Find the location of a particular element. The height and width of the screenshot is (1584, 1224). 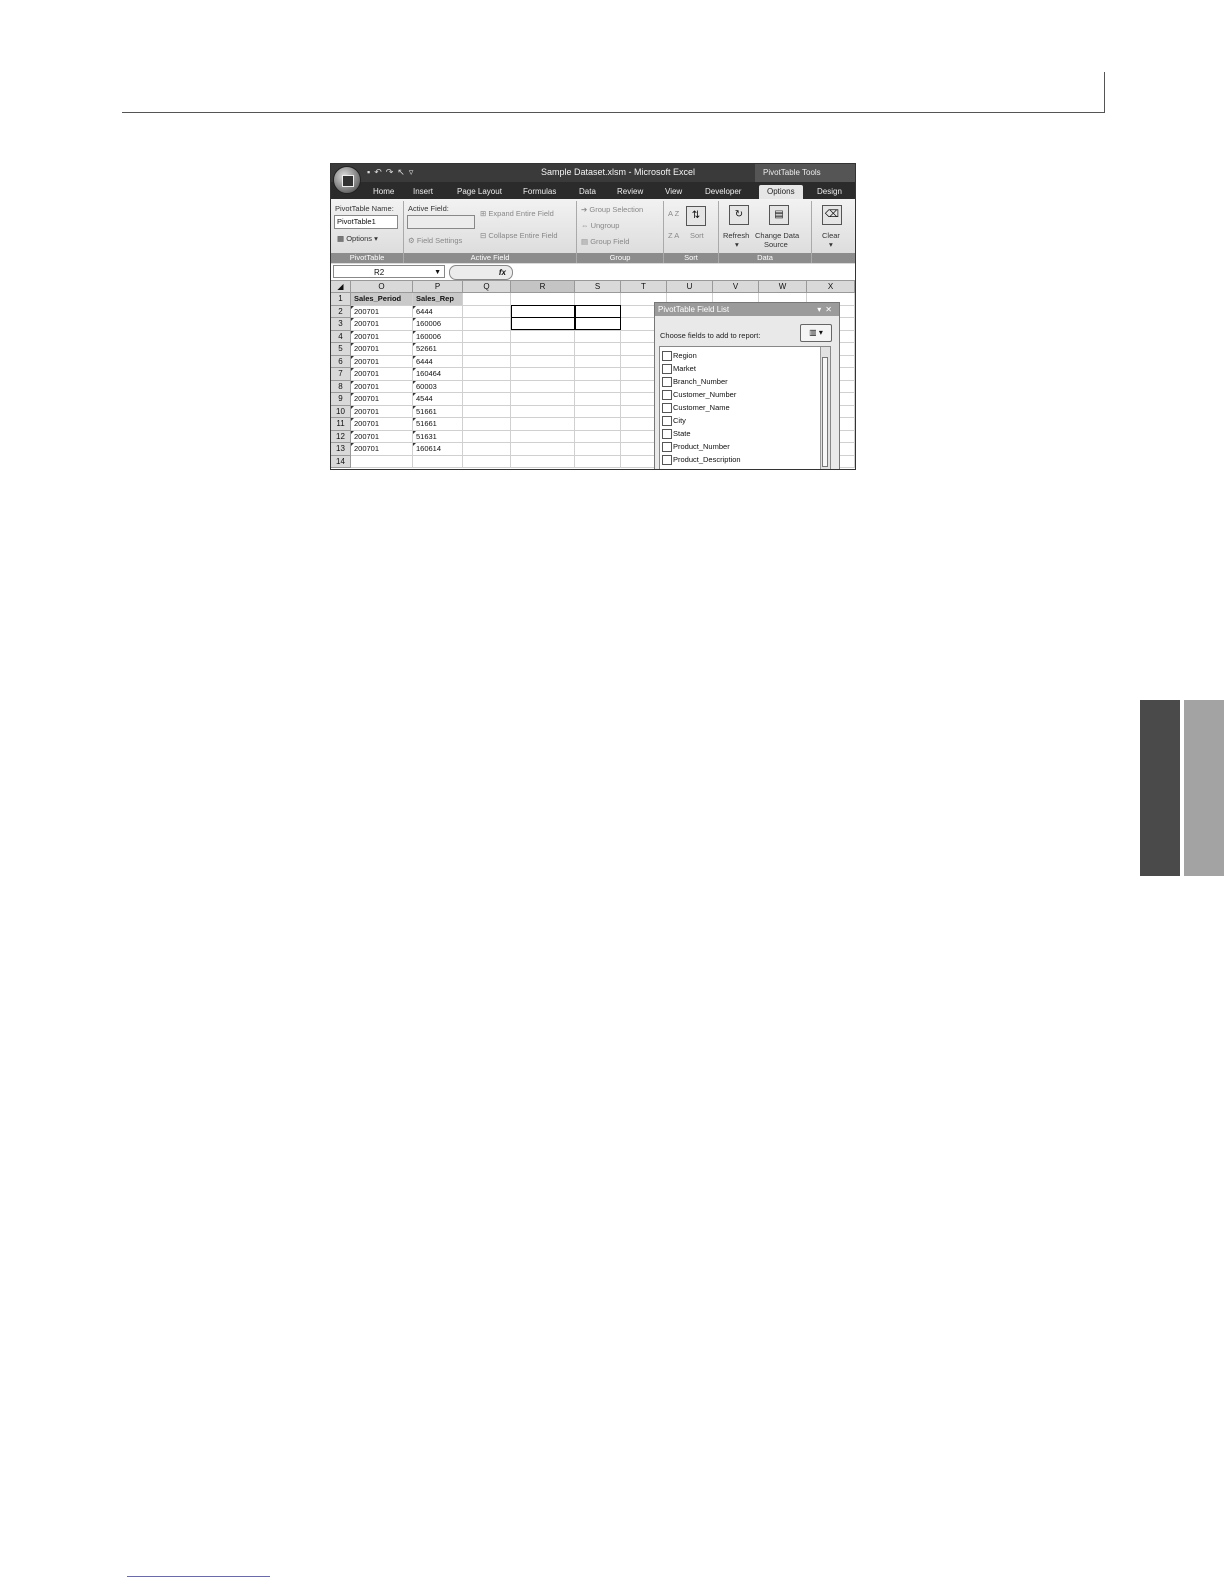

name-box-dropdown-icon: ▼ is located at coordinates (437, 272).